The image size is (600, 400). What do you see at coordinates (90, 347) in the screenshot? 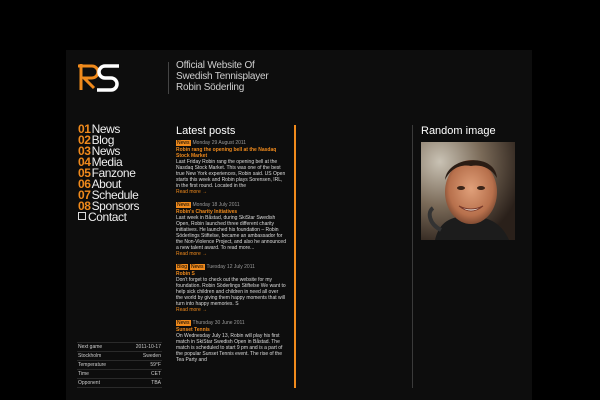
I see `info-label: Next game` at bounding box center [90, 347].